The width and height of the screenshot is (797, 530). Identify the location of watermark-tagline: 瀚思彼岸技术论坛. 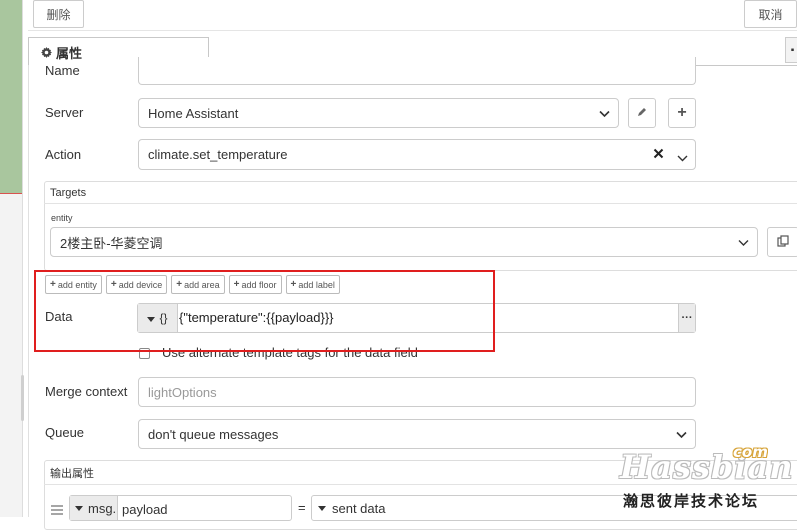
(691, 501).